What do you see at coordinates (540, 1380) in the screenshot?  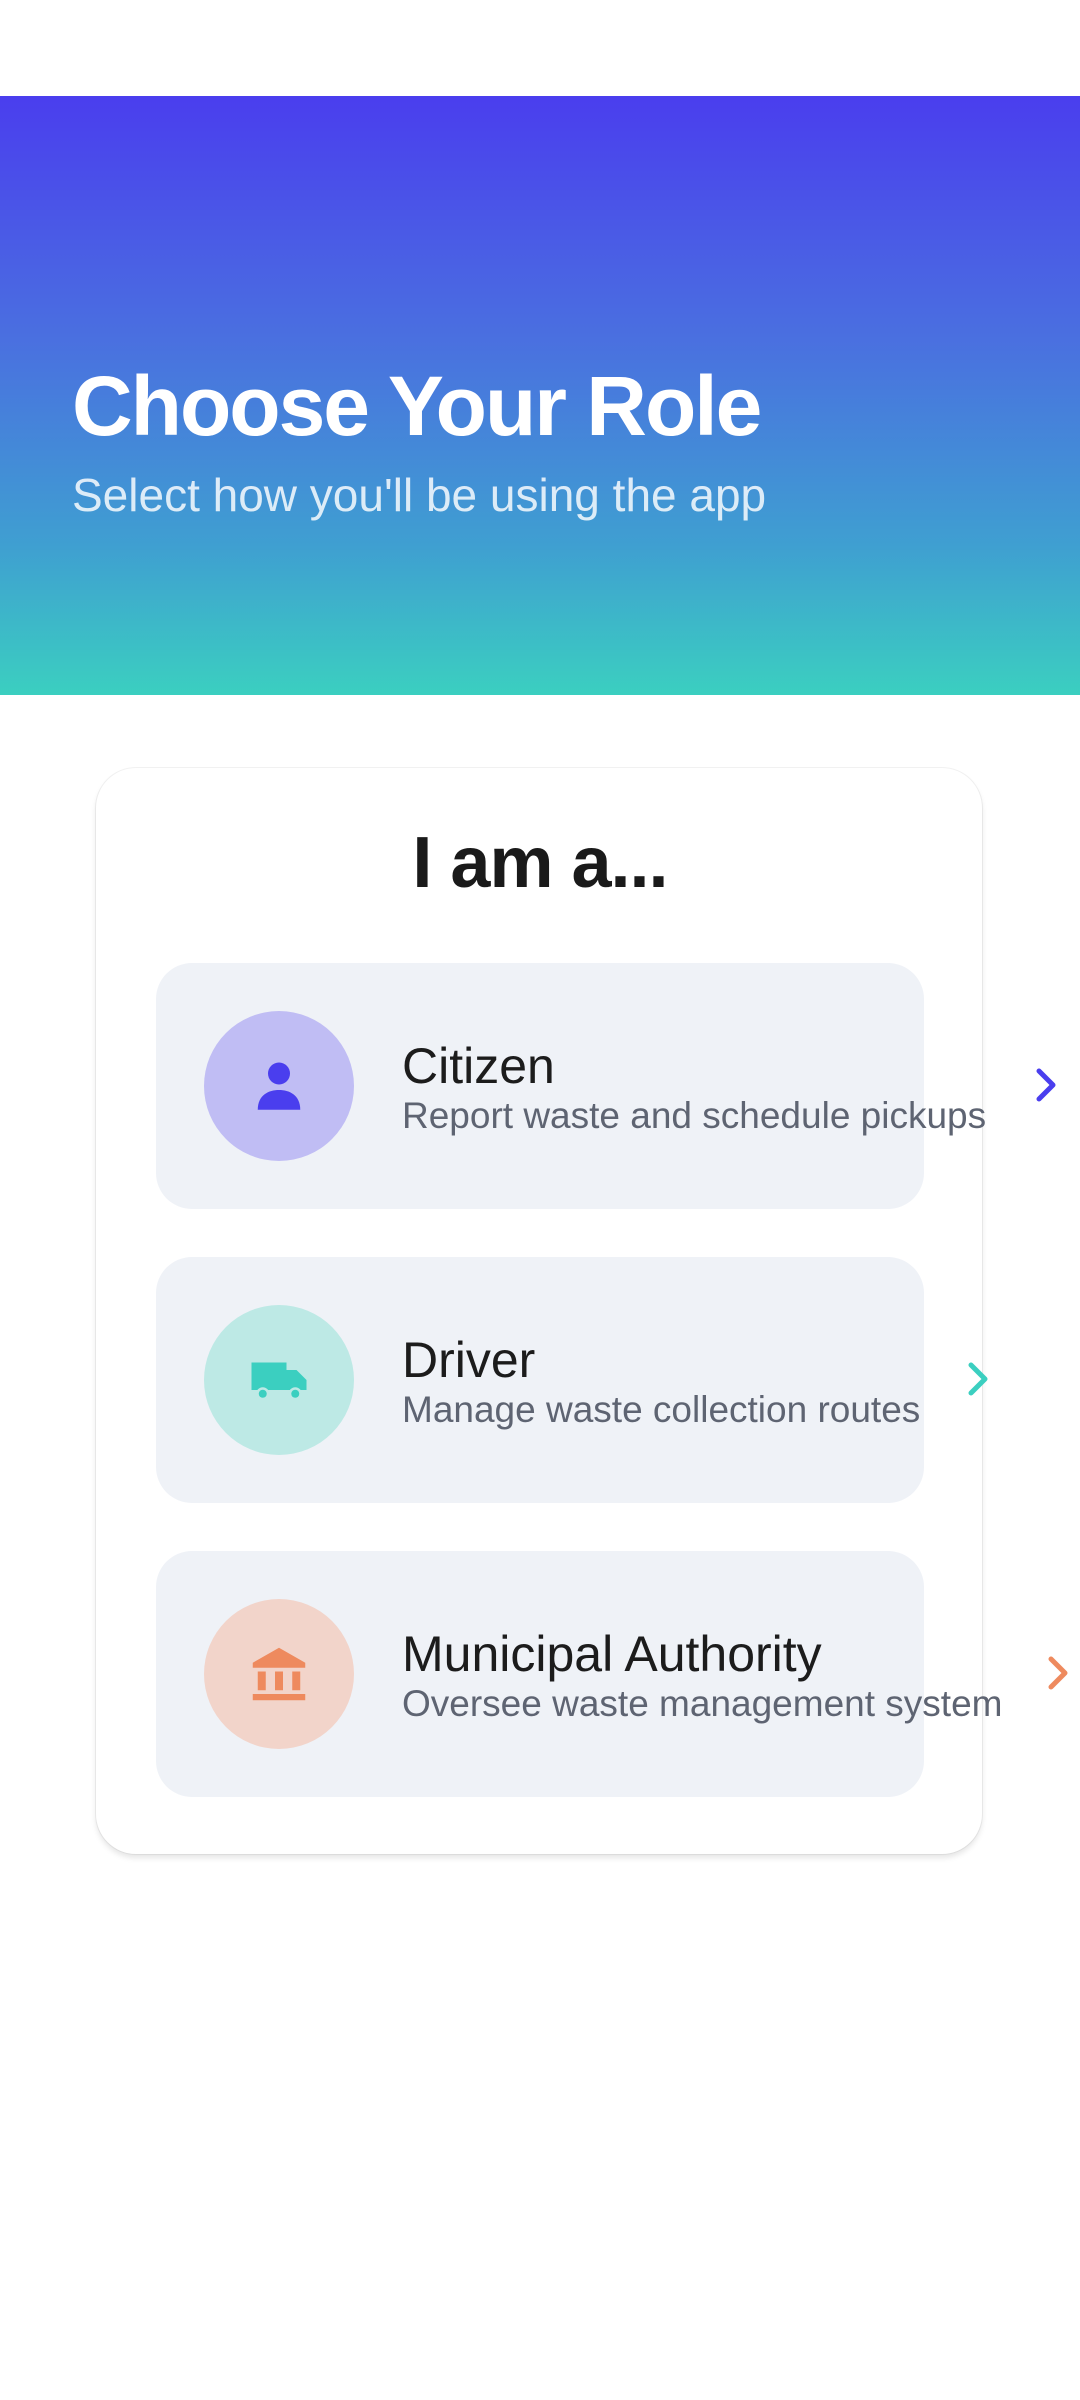 I see `role-card-driver` at bounding box center [540, 1380].